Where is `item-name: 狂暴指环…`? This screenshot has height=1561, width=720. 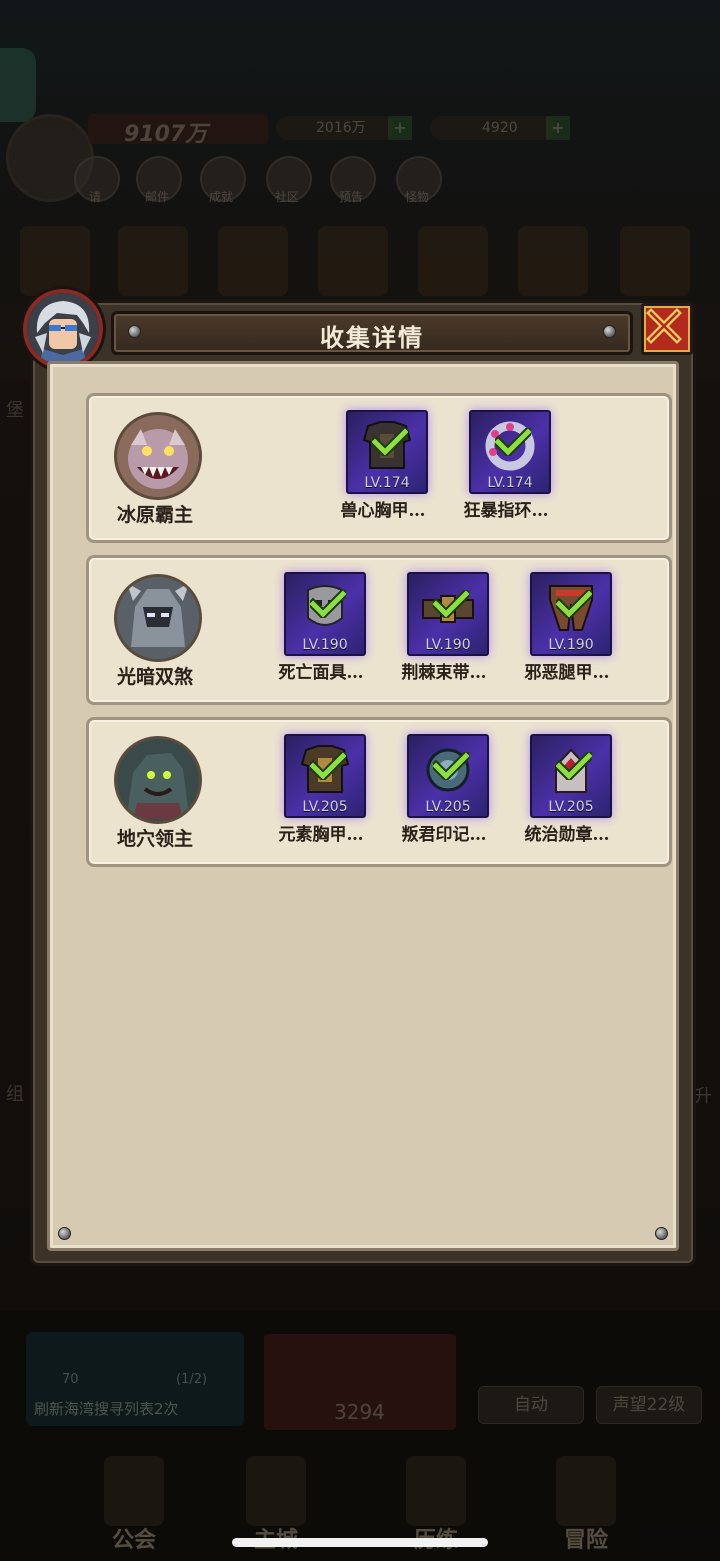
item-name: 狂暴指环… is located at coordinates (506, 511).